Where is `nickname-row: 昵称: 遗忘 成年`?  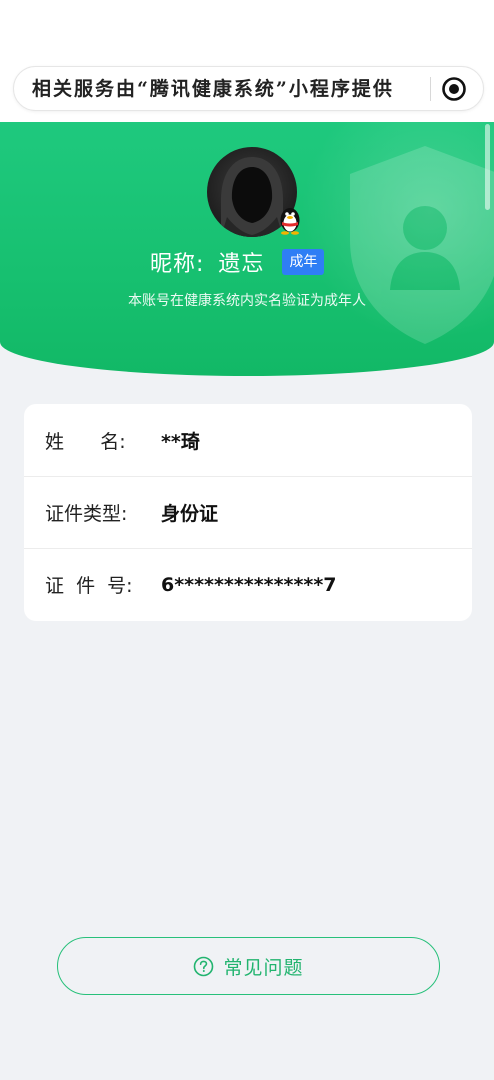 nickname-row: 昵称: 遗忘 成年 is located at coordinates (237, 262).